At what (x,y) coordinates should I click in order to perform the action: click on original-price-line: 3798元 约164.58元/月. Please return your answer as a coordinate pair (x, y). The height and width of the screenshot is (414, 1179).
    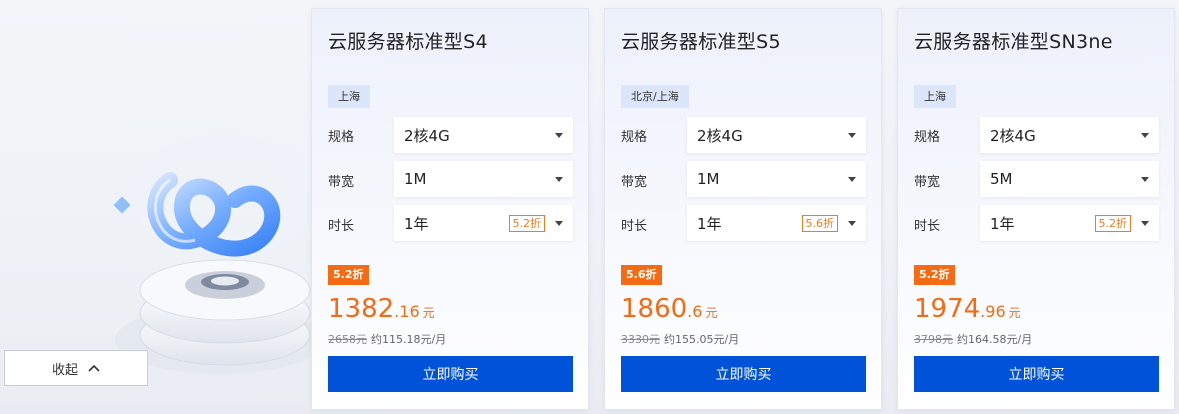
    Looking at the image, I should click on (973, 339).